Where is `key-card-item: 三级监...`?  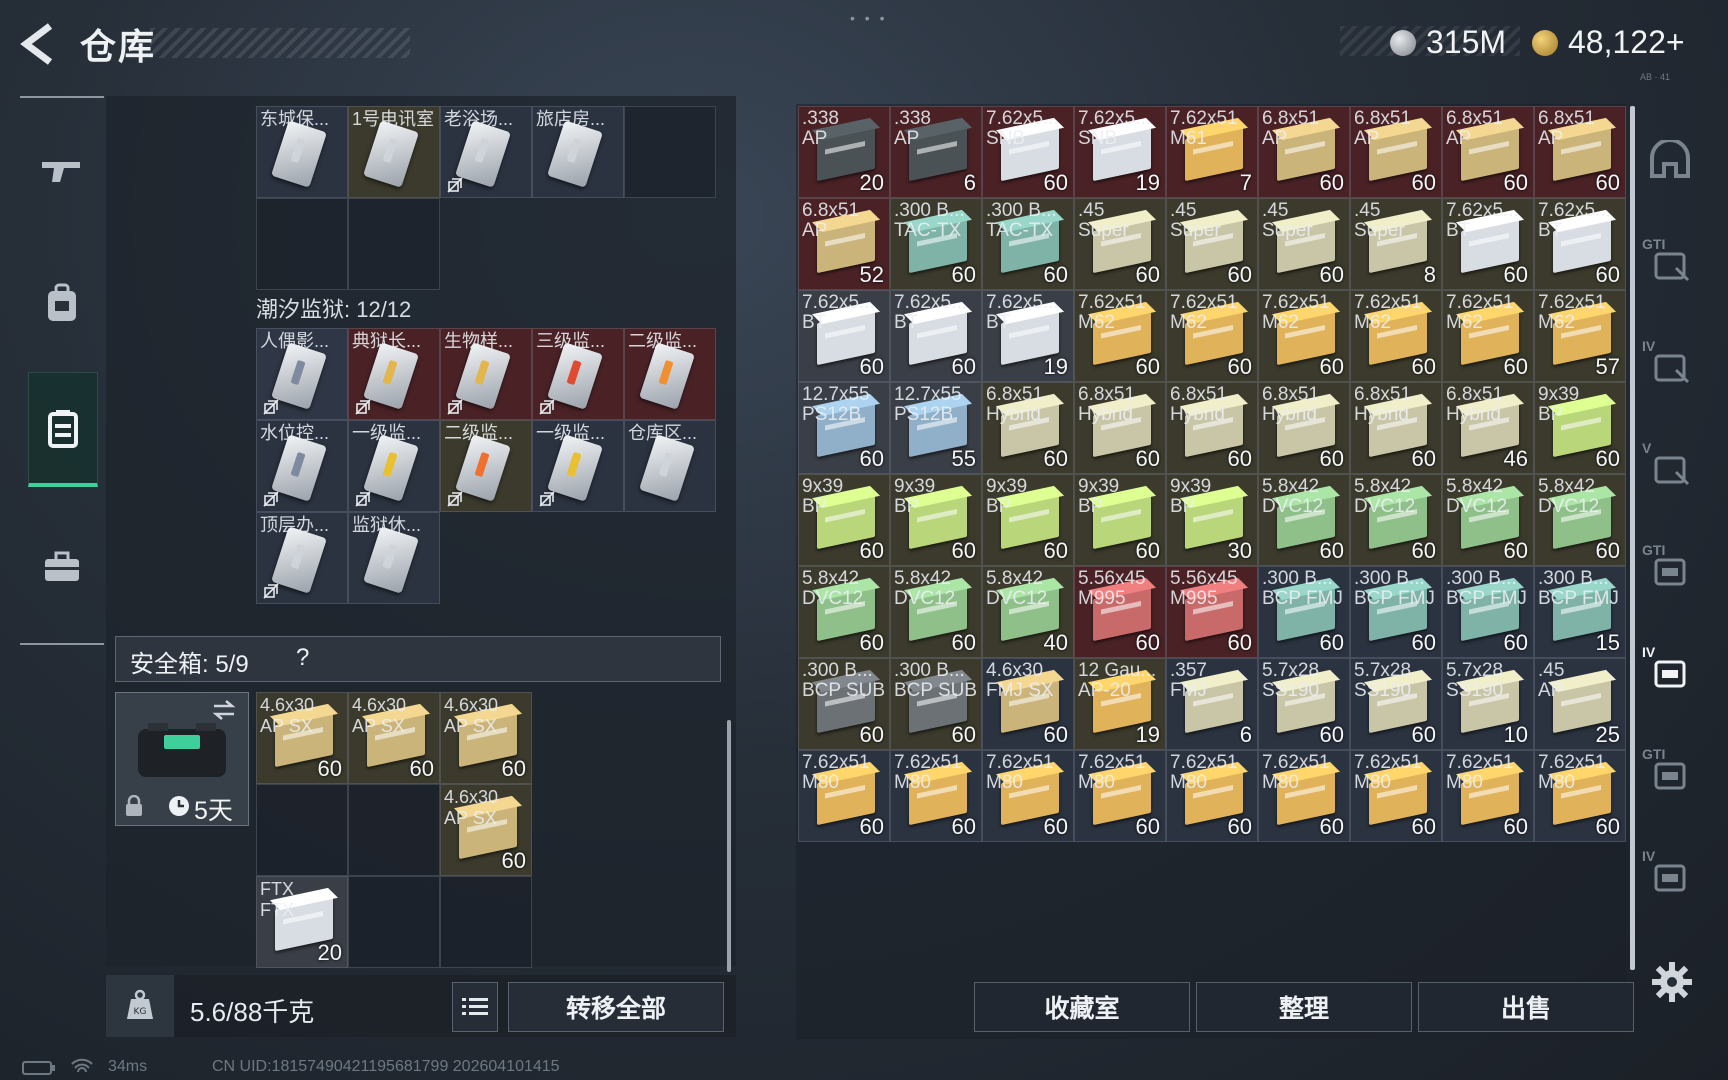 key-card-item: 三级监... is located at coordinates (578, 374).